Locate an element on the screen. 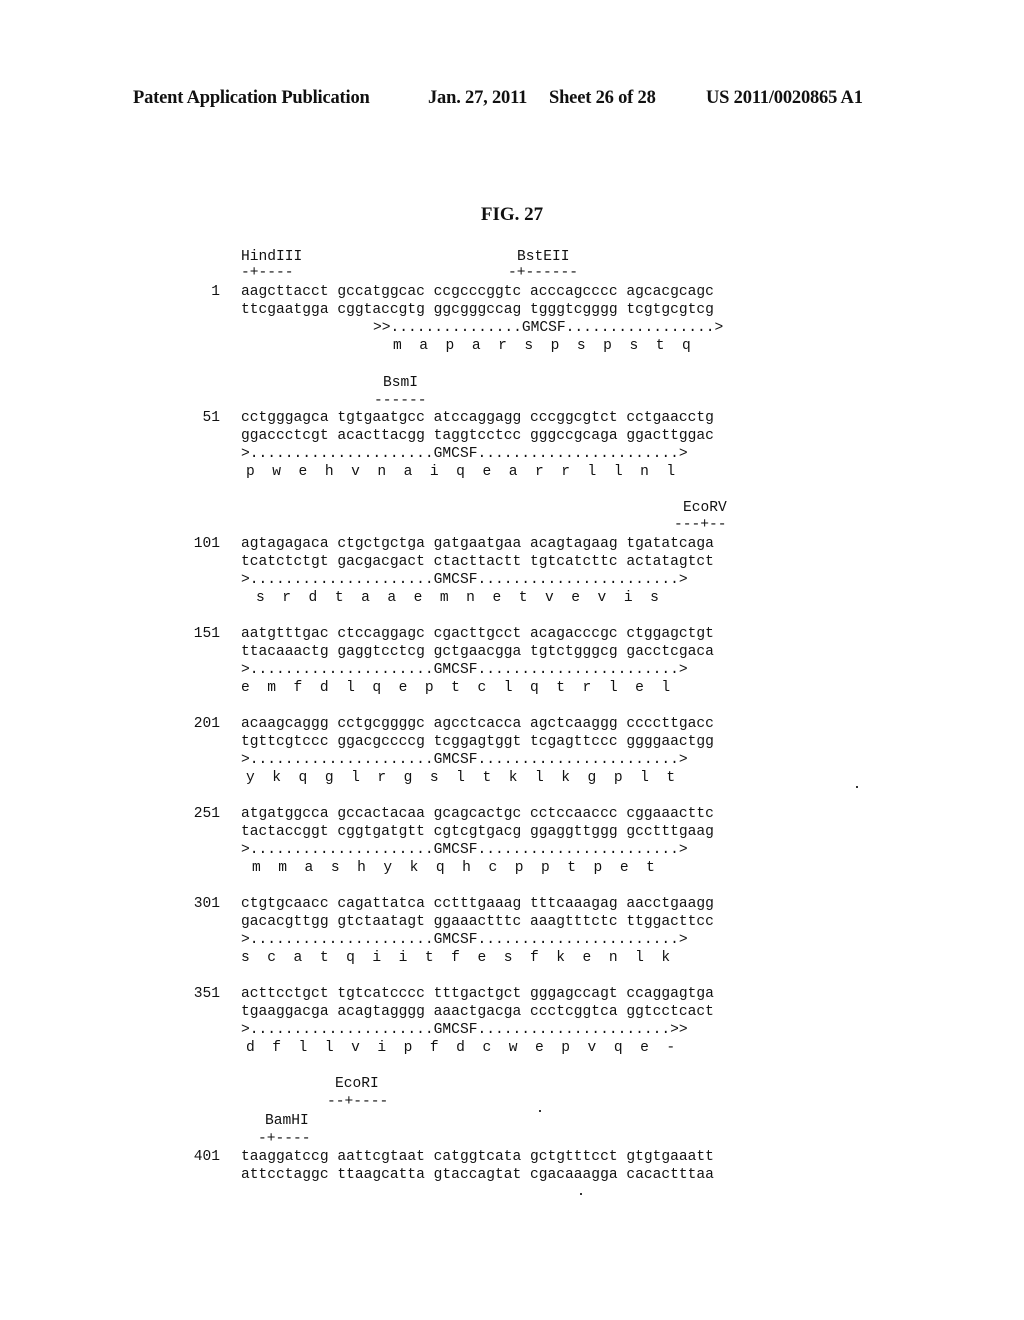 The width and height of the screenshot is (1024, 1320). translation: m m a s h y k q h c p p t p e t is located at coordinates (453, 868).